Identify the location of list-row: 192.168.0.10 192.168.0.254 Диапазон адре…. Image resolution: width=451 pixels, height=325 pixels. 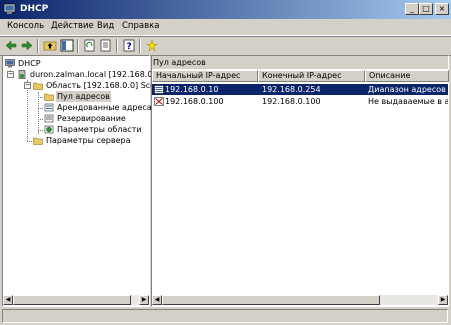
(300, 89).